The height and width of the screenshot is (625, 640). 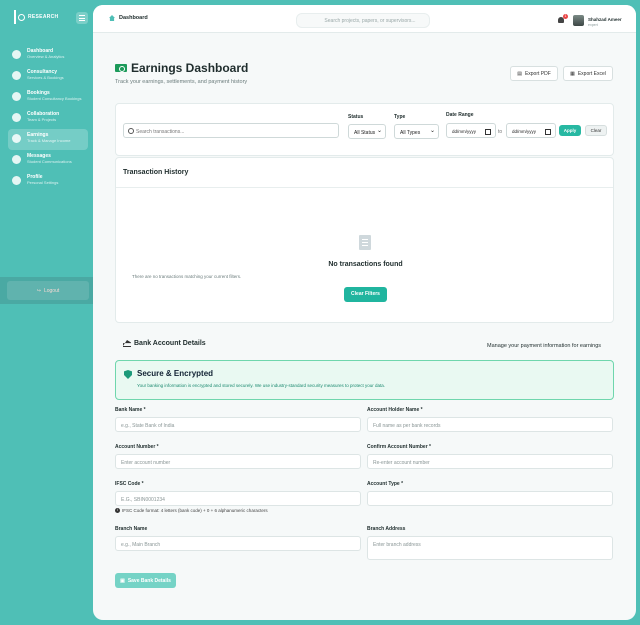 What do you see at coordinates (38, 290) in the screenshot?
I see `logout-icon: ↪` at bounding box center [38, 290].